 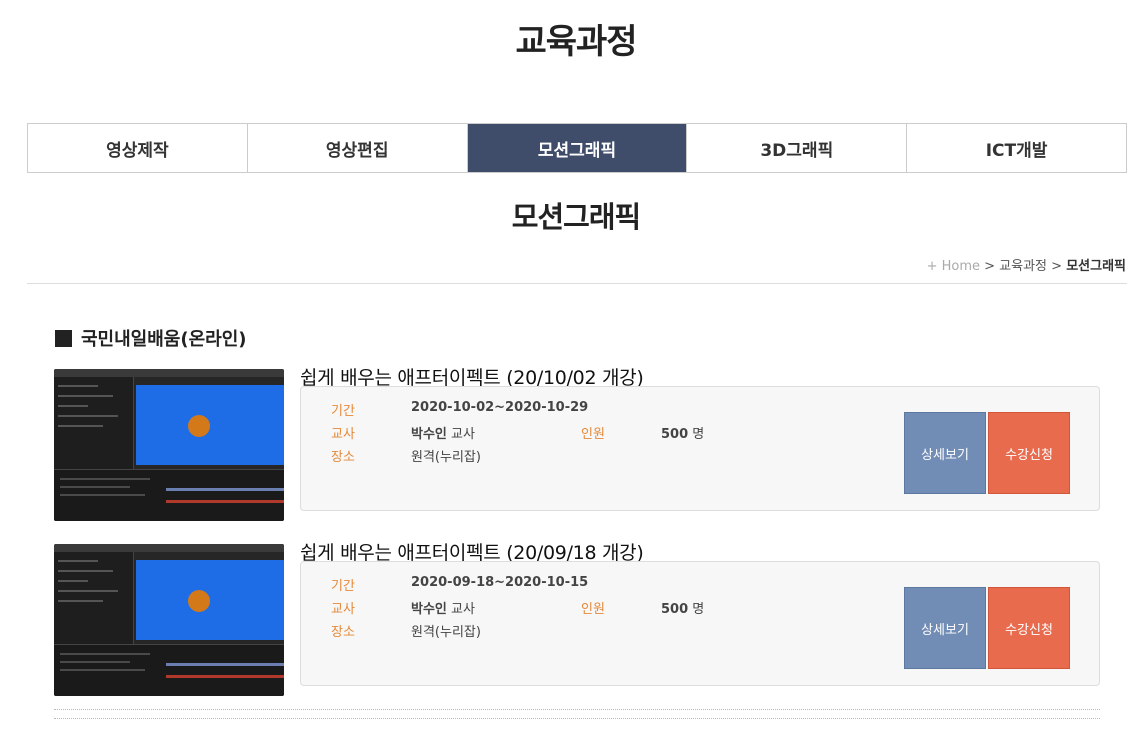 I want to click on info-row-period: 기간 2020-10-02~2020-10-29, so click(x=459, y=409).